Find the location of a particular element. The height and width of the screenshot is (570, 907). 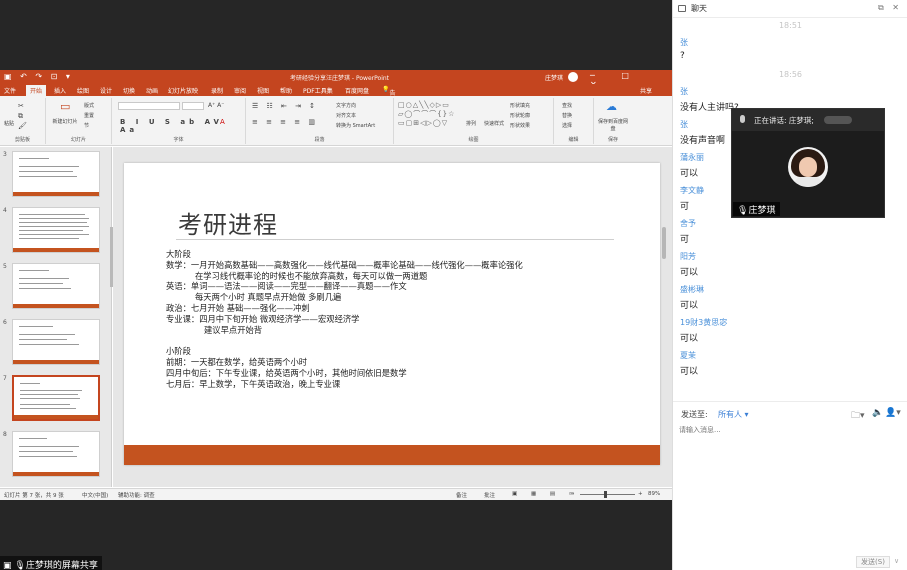

arrange-button: 排列 is located at coordinates (471, 123).